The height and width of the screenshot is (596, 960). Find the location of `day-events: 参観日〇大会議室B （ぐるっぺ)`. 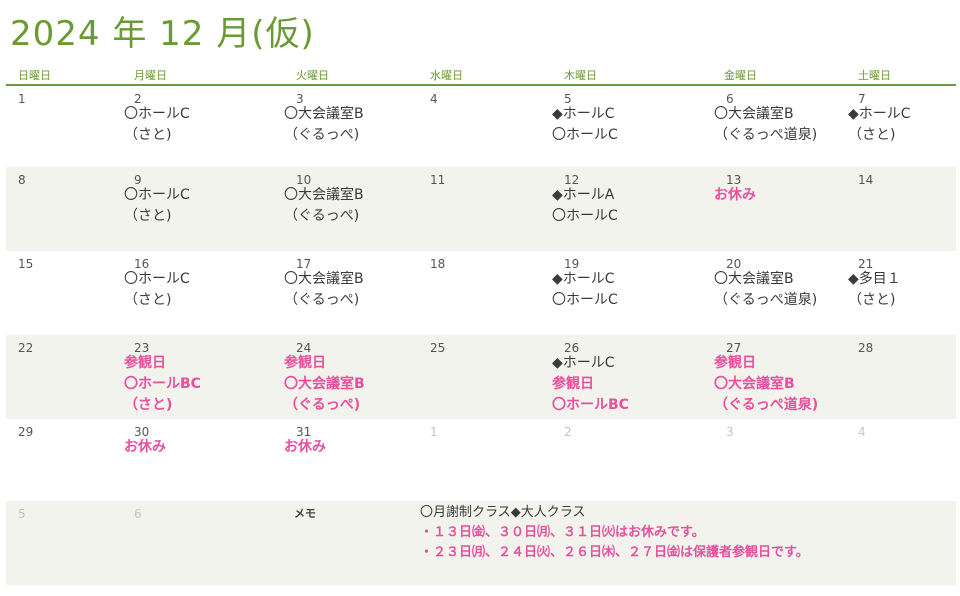

day-events: 参観日〇大会議室B （ぐるっぺ) is located at coordinates (324, 384).